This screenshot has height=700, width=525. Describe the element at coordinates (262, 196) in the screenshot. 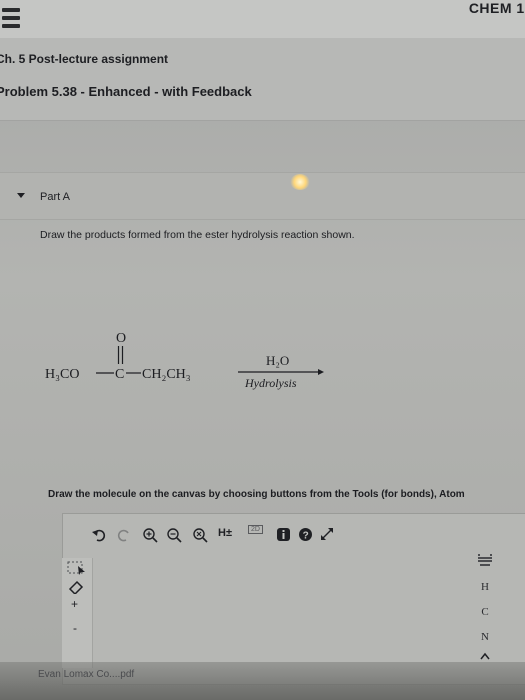

I see `part-a-header` at that location.